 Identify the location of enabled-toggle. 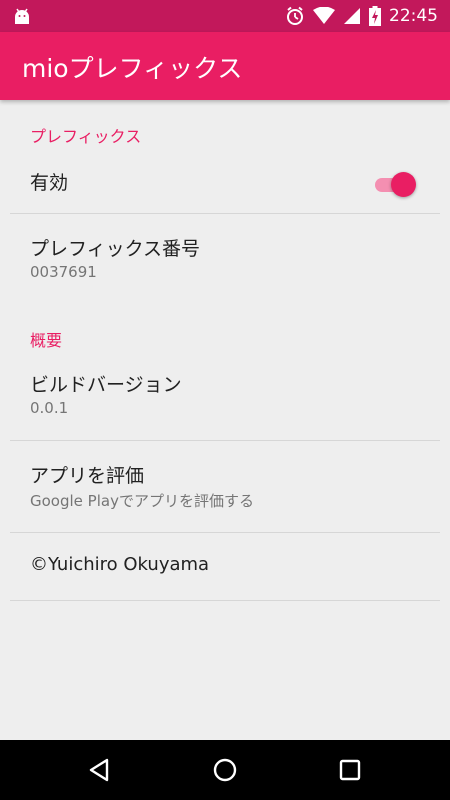
(395, 185).